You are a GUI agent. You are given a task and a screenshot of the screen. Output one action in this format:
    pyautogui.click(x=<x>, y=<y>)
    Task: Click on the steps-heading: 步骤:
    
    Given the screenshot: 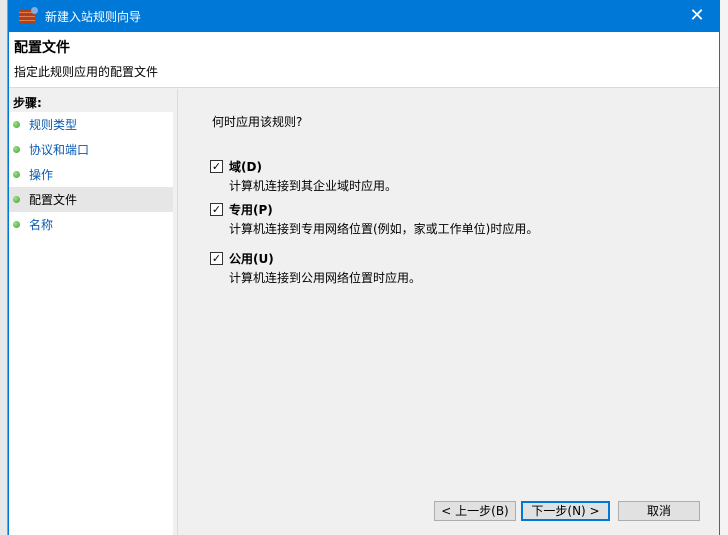 What is the action you would take?
    pyautogui.click(x=91, y=100)
    